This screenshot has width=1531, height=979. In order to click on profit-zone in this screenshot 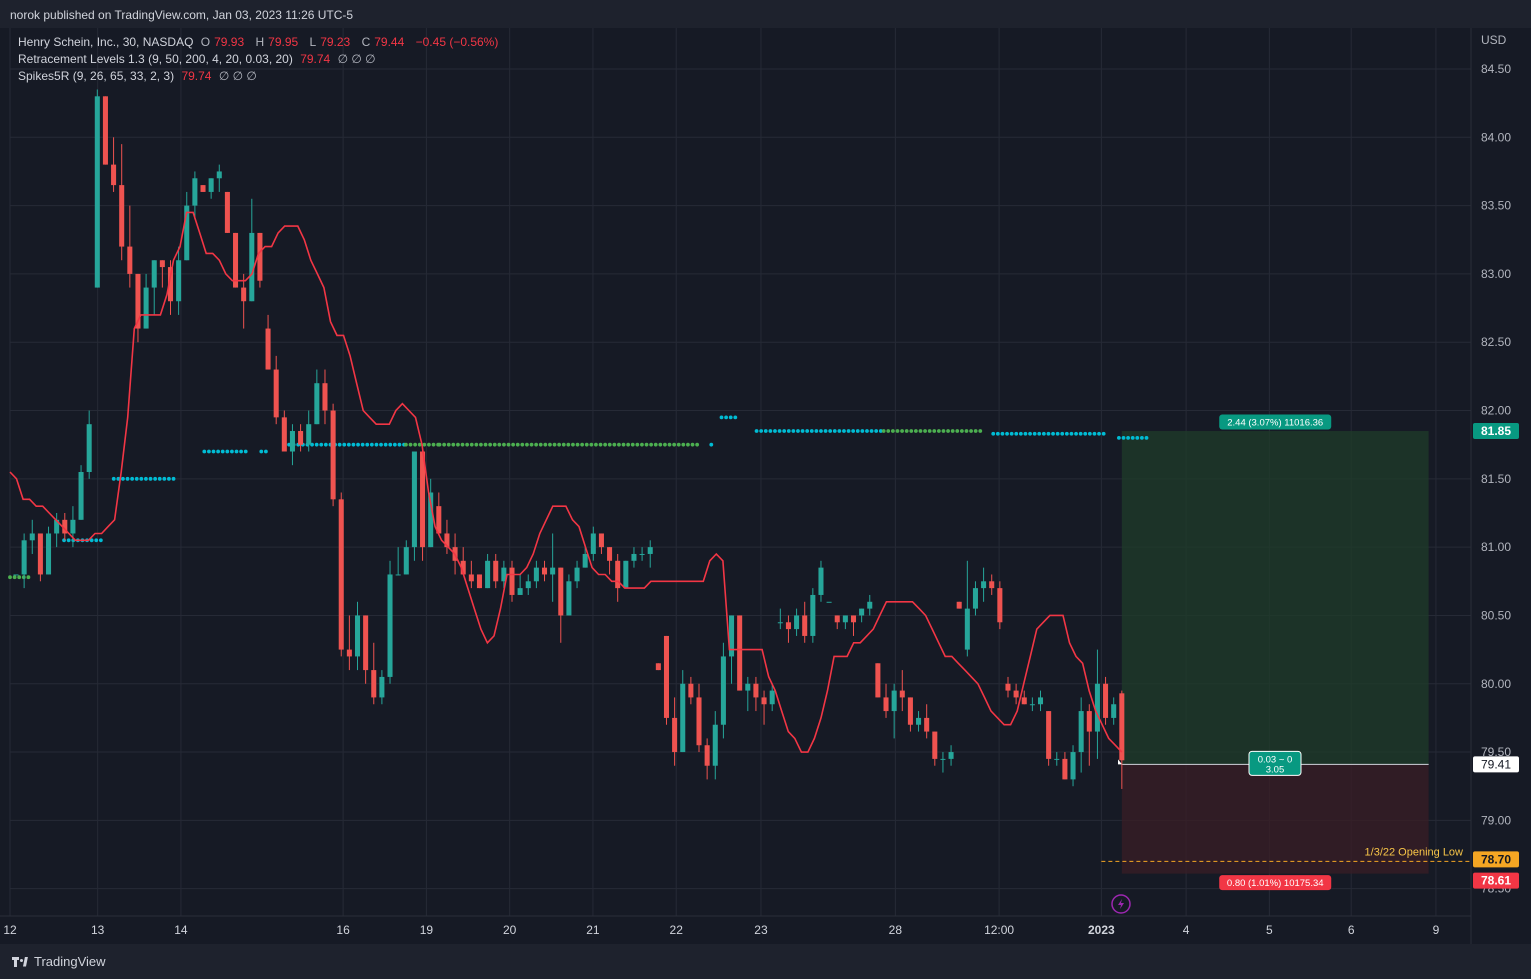, I will do `click(1275, 598)`.